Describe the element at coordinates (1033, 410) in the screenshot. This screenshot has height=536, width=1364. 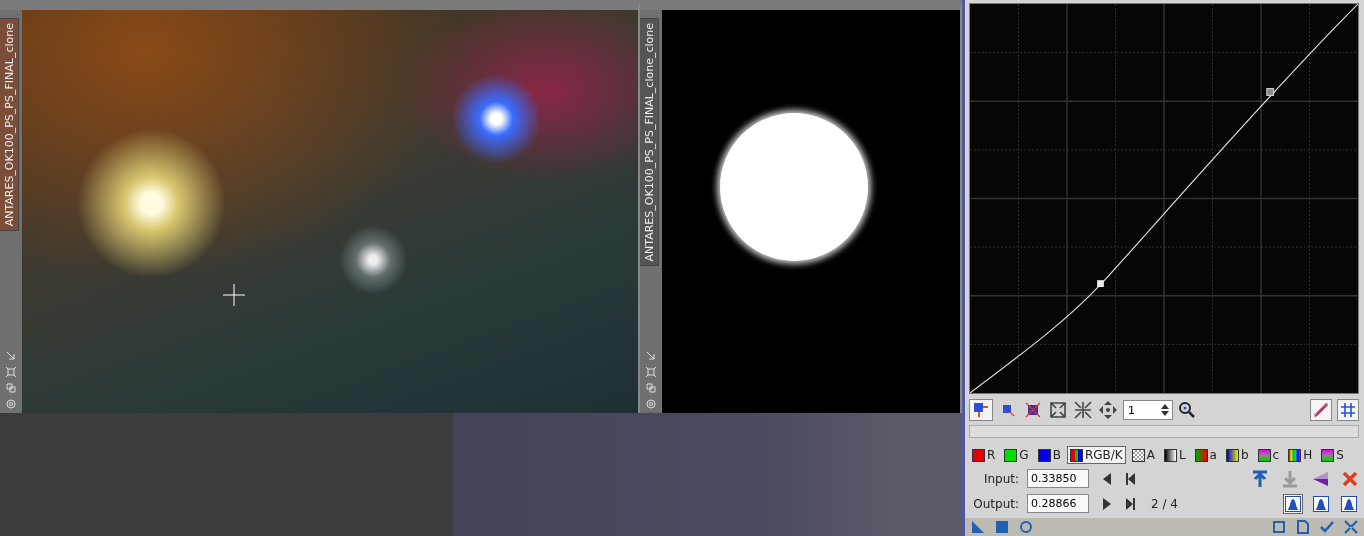
I see `delete-point-icon` at that location.